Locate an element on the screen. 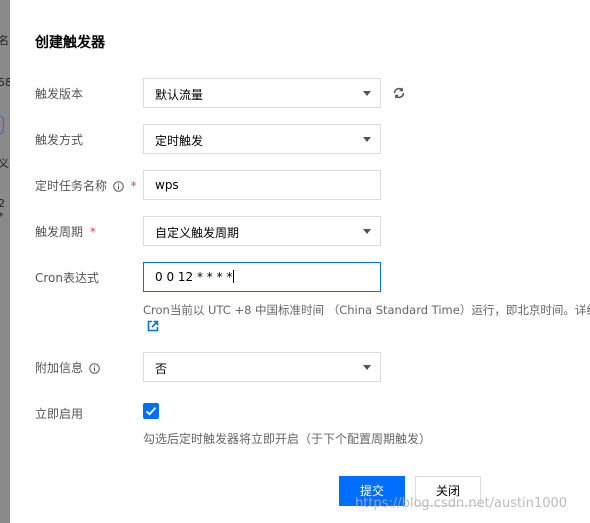 This screenshot has width=590, height=523. version-select: 默认流量 is located at coordinates (262, 93).